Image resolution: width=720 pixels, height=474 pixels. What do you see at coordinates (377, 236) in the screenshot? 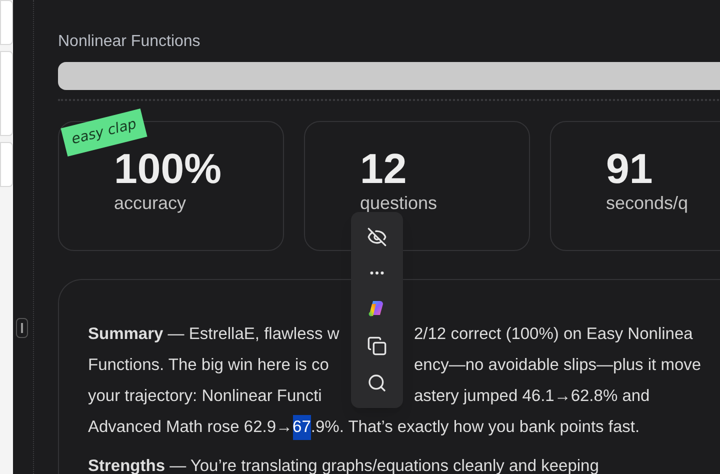
I see `hide-icon` at bounding box center [377, 236].